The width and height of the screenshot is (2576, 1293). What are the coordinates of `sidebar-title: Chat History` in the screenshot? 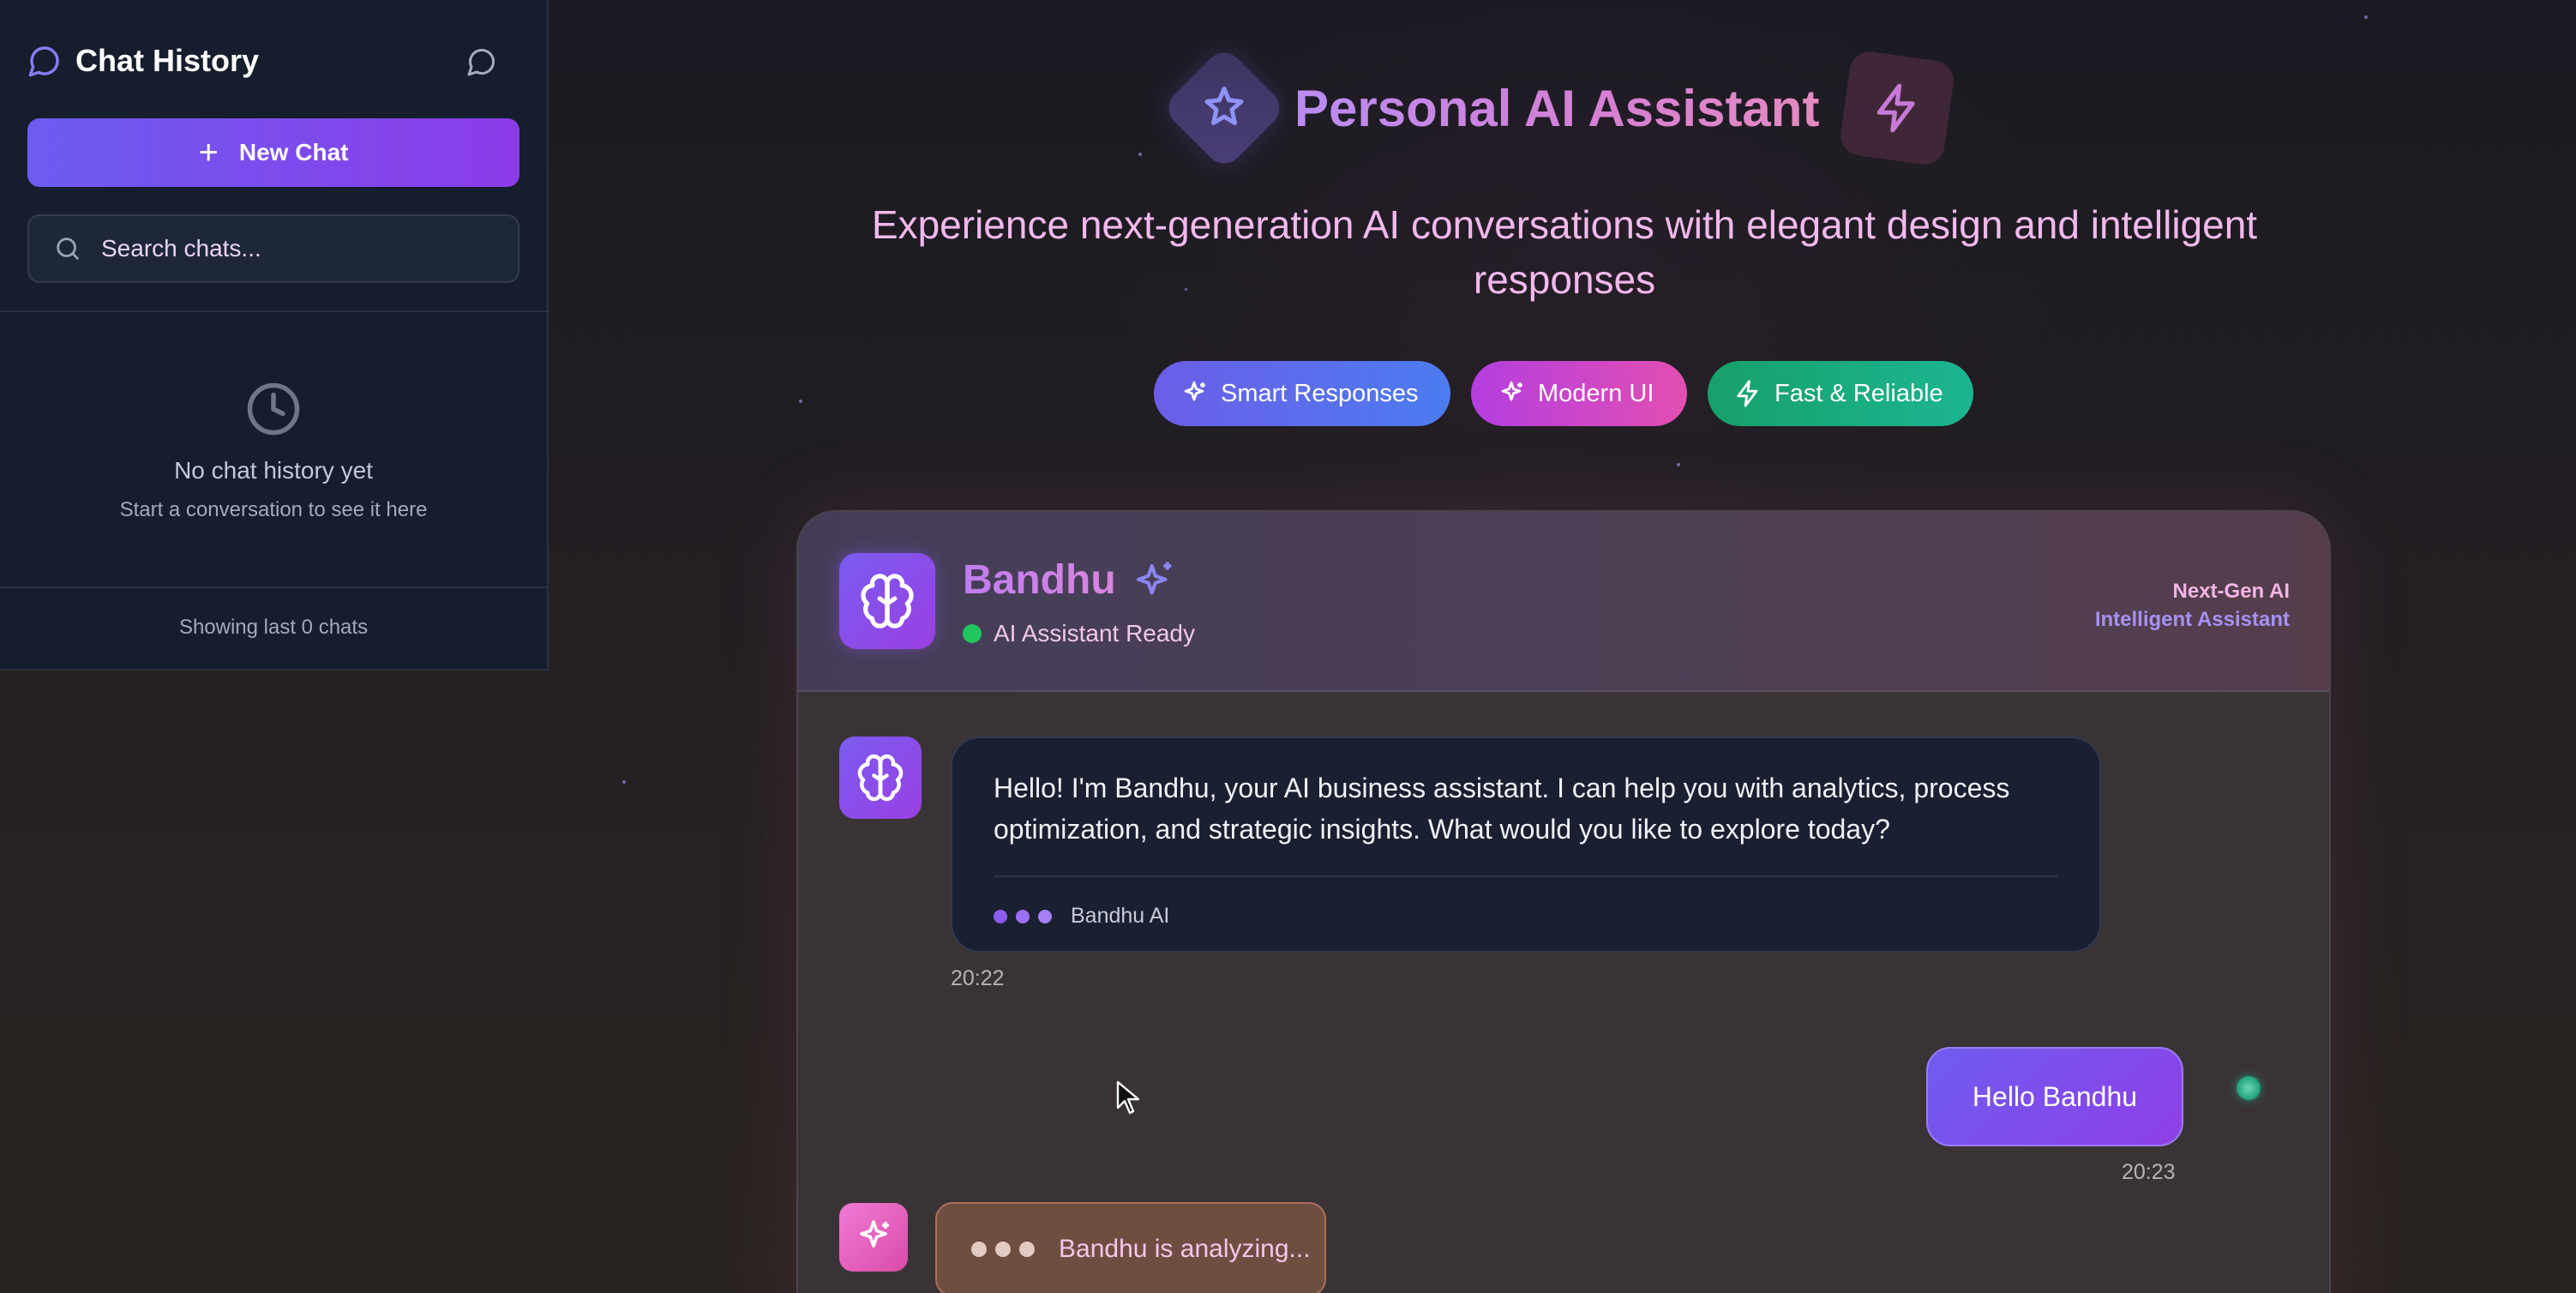 It's located at (167, 60).